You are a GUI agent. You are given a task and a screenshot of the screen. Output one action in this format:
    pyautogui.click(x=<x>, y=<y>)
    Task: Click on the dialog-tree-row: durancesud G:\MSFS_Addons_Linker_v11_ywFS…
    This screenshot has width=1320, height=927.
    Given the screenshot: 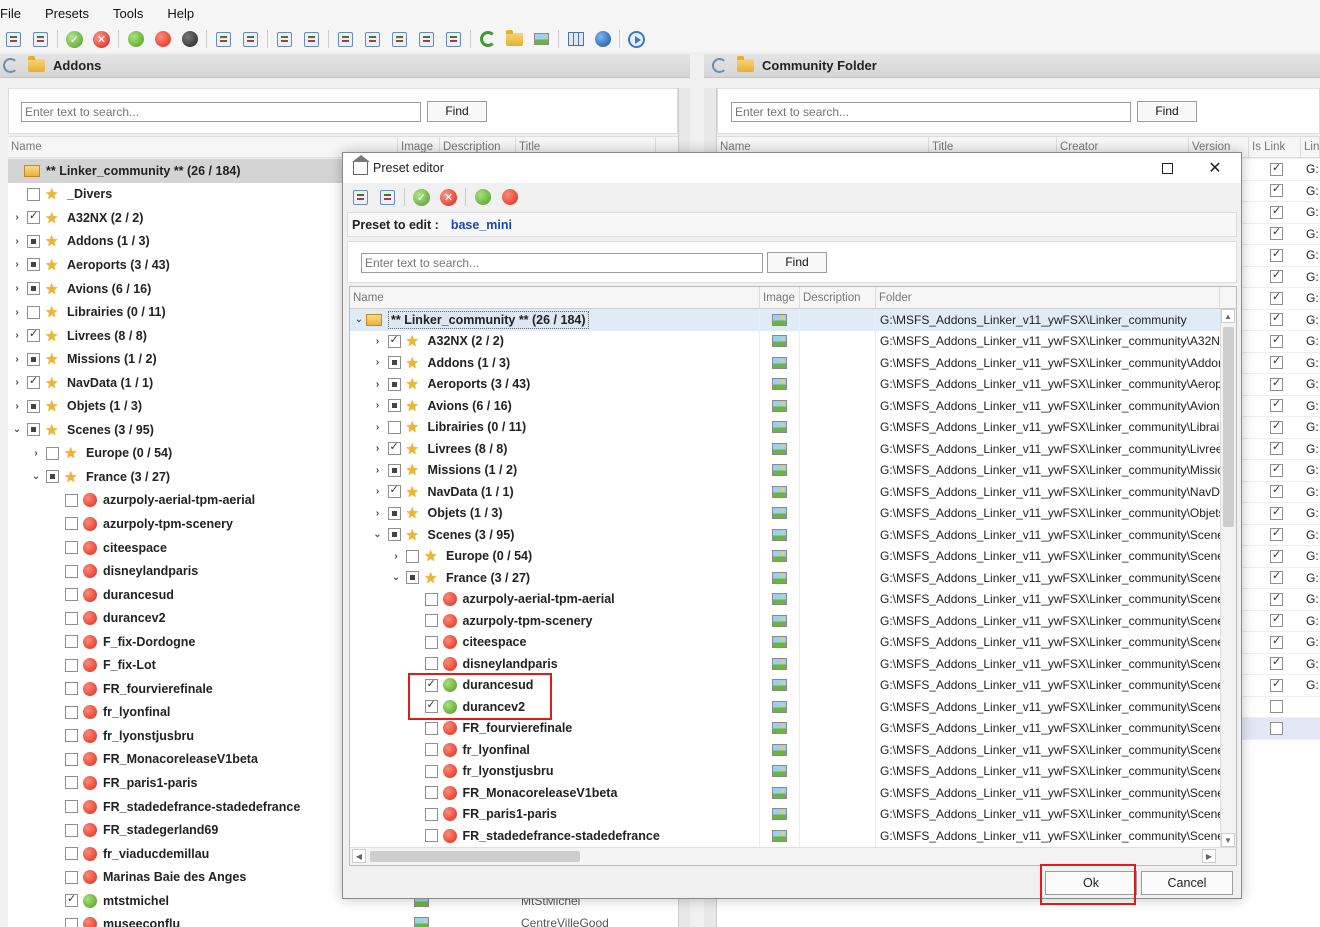 What is the action you would take?
    pyautogui.click(x=785, y=685)
    